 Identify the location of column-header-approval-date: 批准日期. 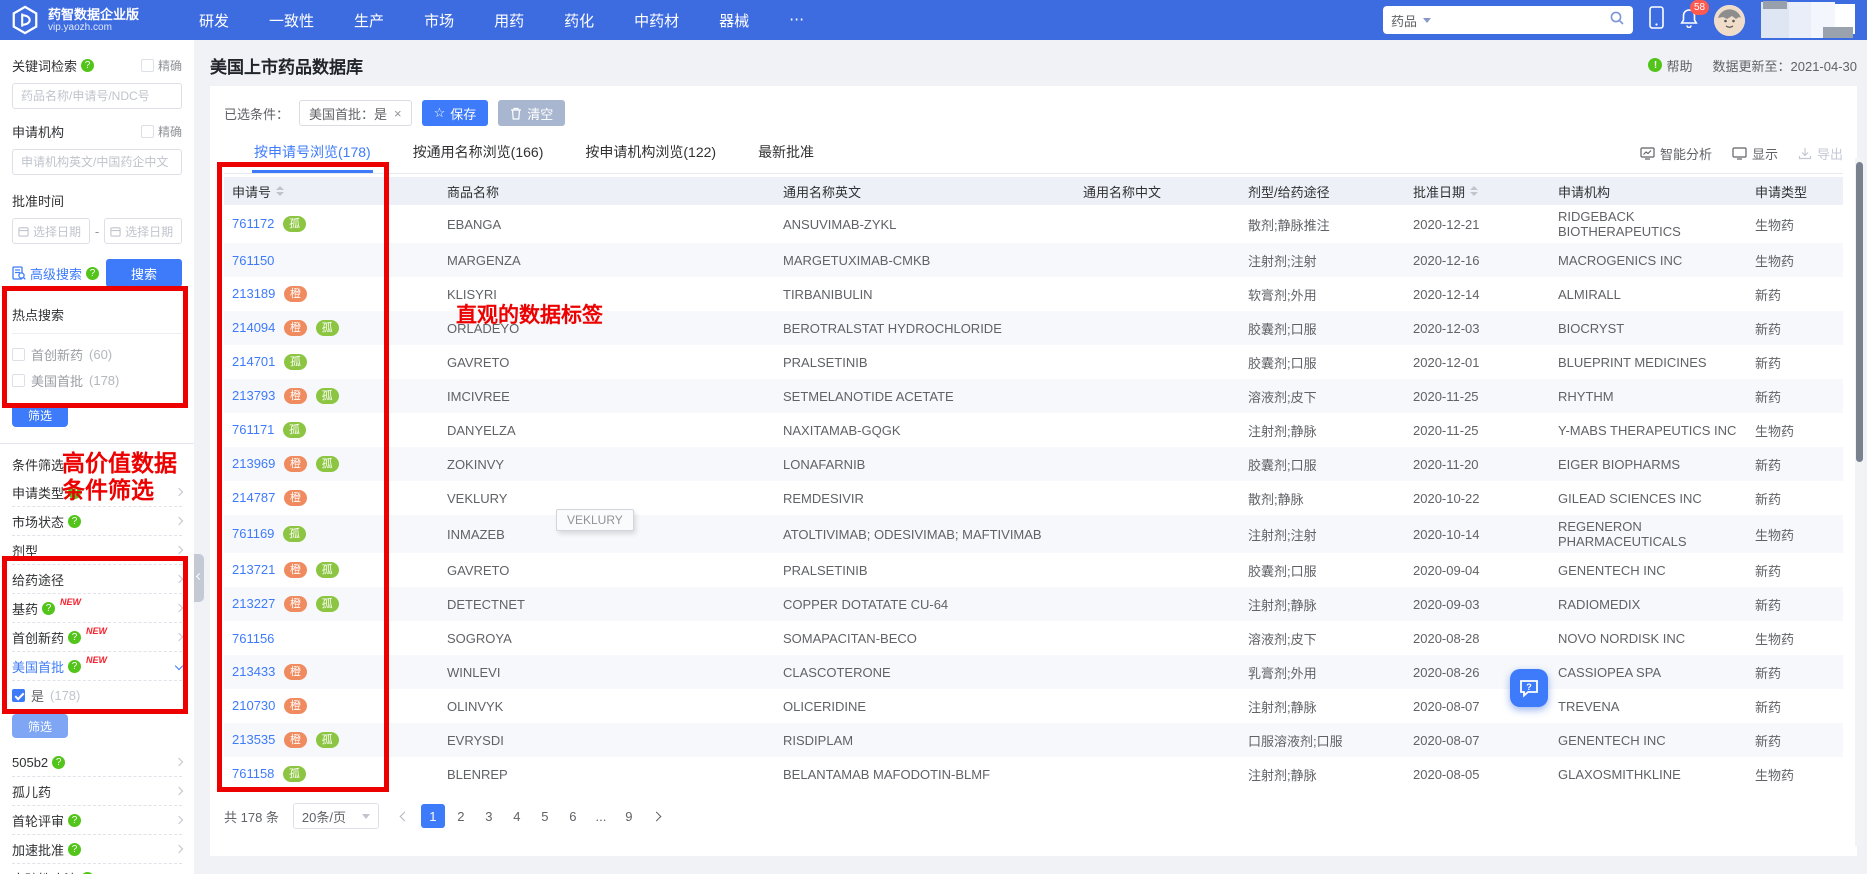
(1477, 191).